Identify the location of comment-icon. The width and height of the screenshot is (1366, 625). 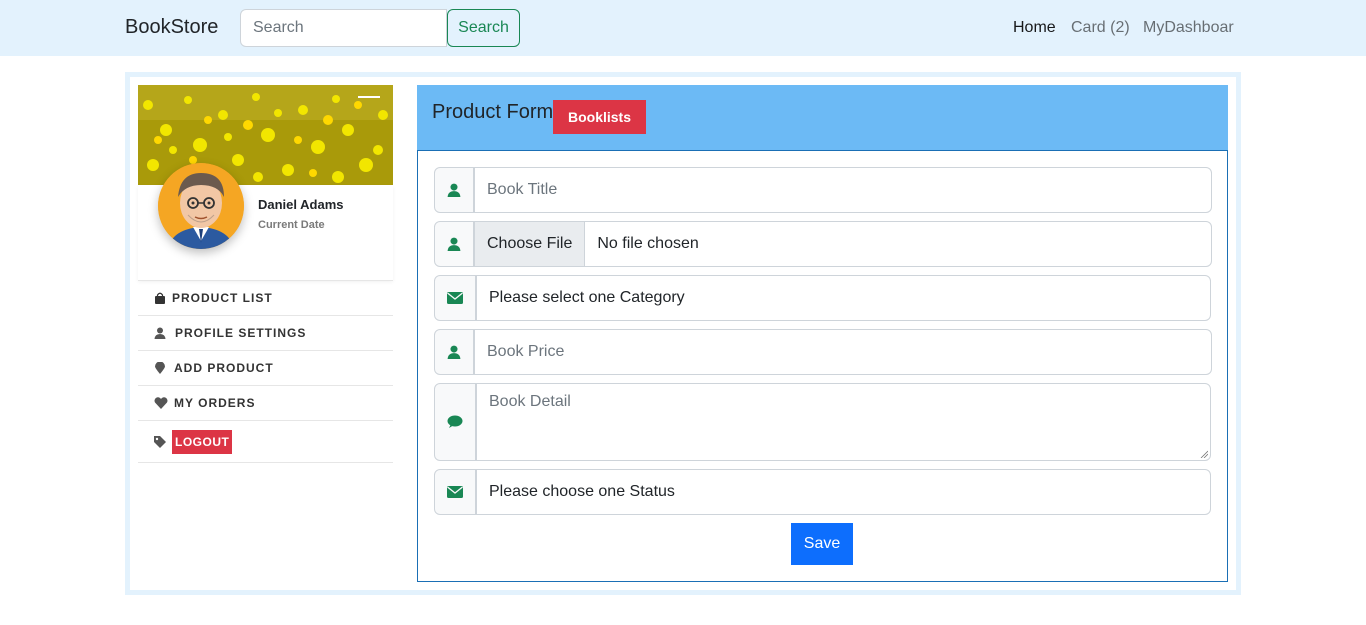
(455, 422).